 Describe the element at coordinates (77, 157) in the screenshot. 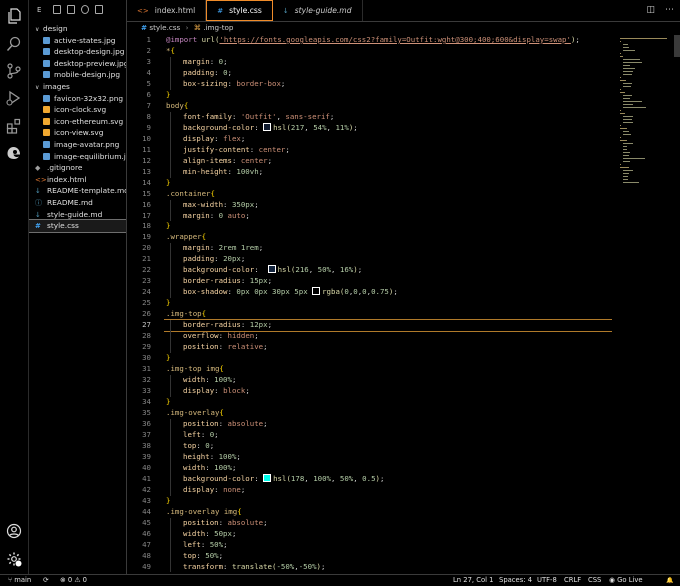

I see `file-item: image-equilibrium.jpg` at that location.